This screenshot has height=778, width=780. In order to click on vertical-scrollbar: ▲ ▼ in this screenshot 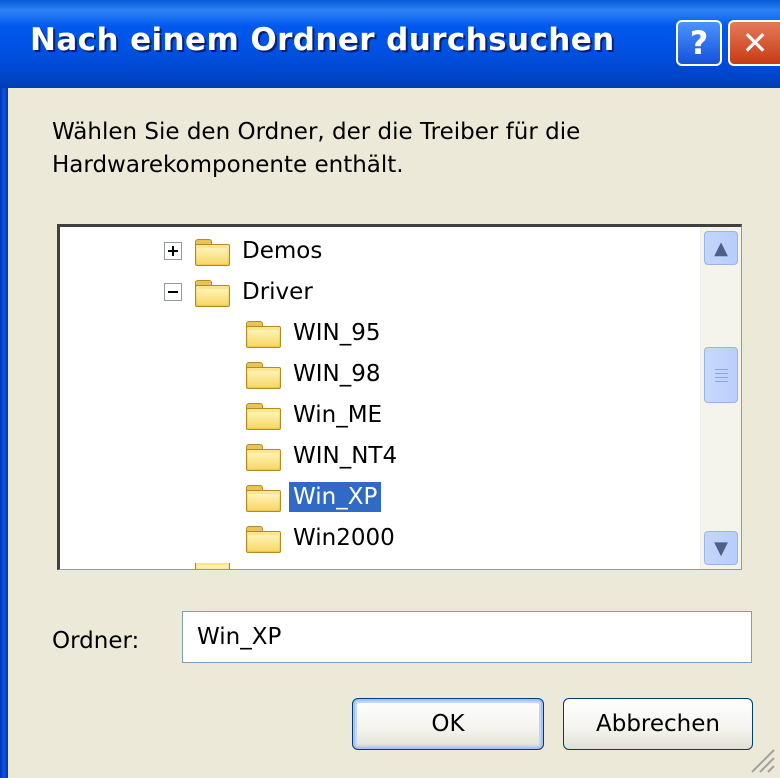, I will do `click(720, 398)`.